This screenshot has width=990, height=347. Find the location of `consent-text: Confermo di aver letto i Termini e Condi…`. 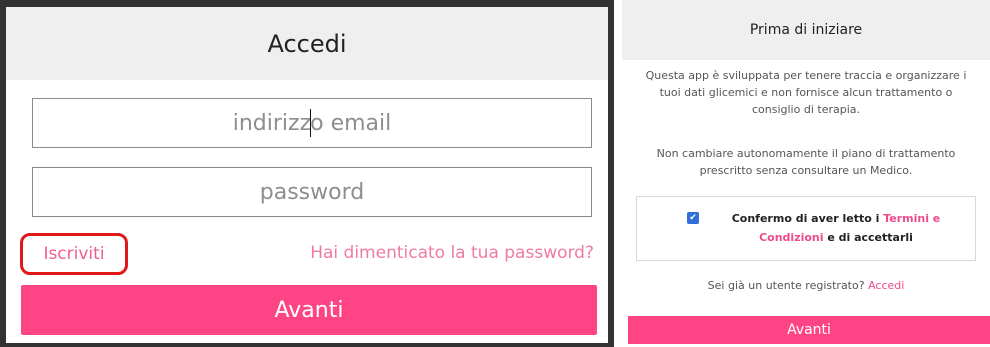

consent-text: Confermo di aver letto i Termini e Condi… is located at coordinates (836, 228).